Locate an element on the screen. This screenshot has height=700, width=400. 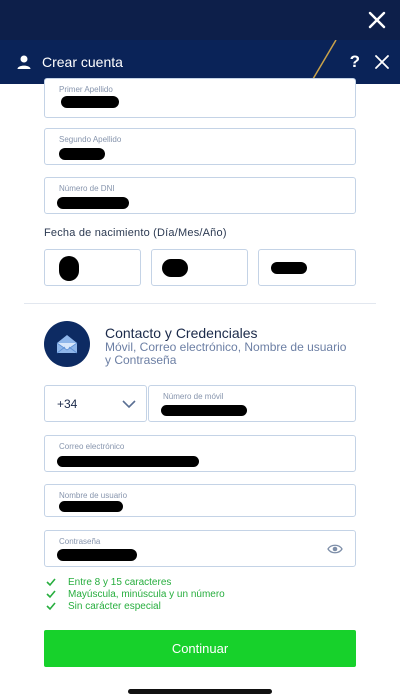
second-surname-label: Segundo Apellido is located at coordinates (90, 139).